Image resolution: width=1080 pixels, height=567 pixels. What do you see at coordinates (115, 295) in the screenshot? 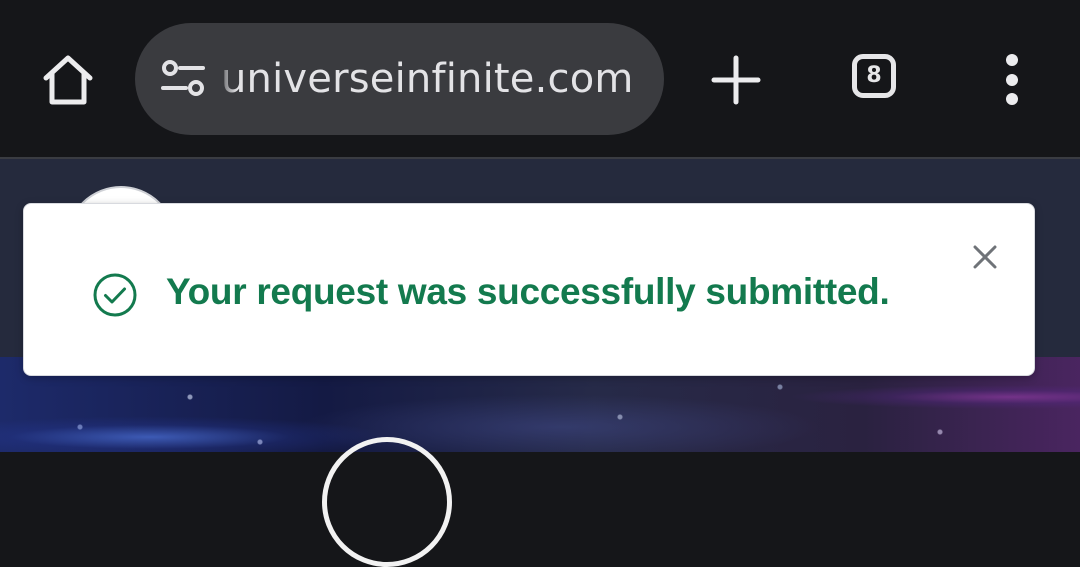
I see `check-circle-icon` at bounding box center [115, 295].